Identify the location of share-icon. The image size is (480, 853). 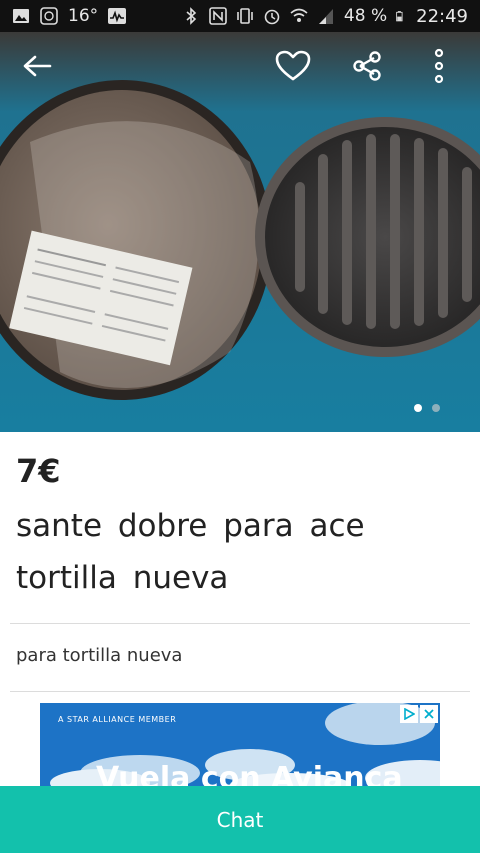
(367, 66).